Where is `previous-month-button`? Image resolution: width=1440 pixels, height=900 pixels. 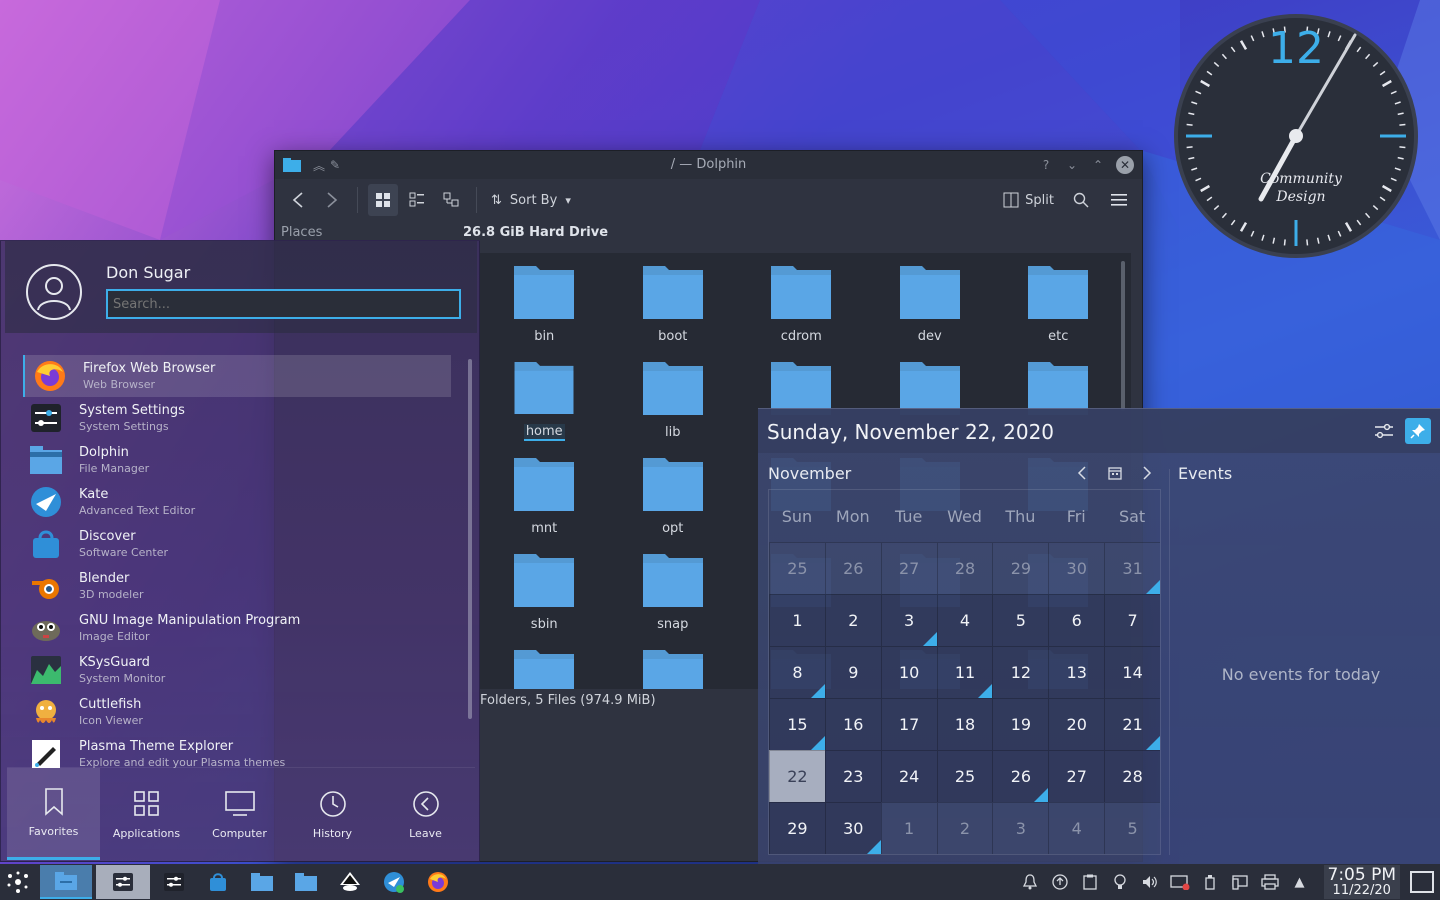 previous-month-button is located at coordinates (1082, 473).